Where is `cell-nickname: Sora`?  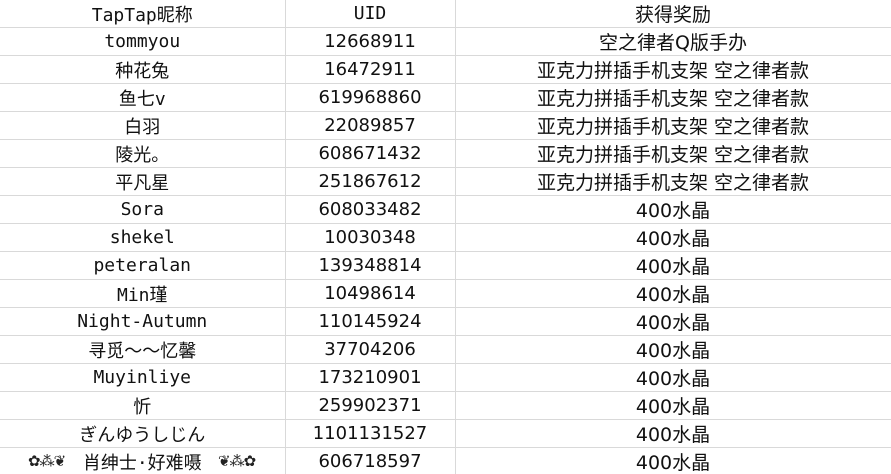
cell-nickname: Sora is located at coordinates (143, 209).